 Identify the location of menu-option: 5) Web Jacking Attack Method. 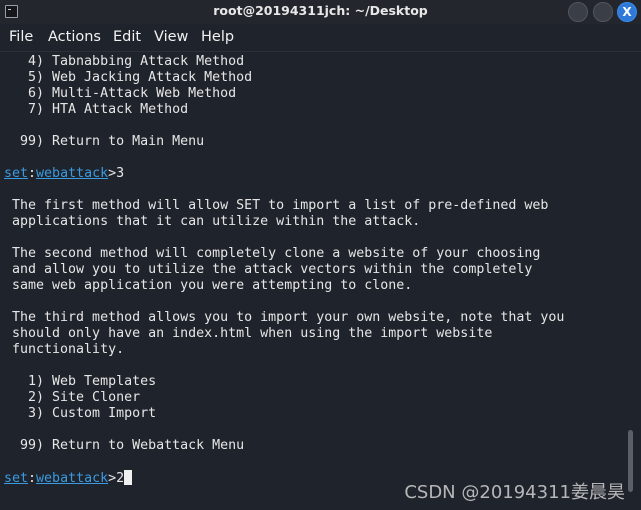
(128, 77).